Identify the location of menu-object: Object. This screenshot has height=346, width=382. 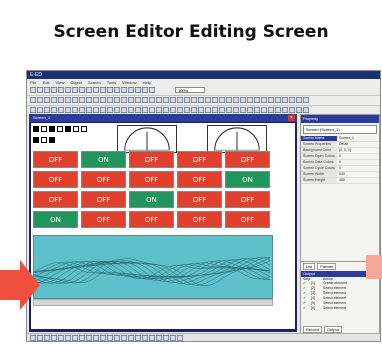
(76, 82).